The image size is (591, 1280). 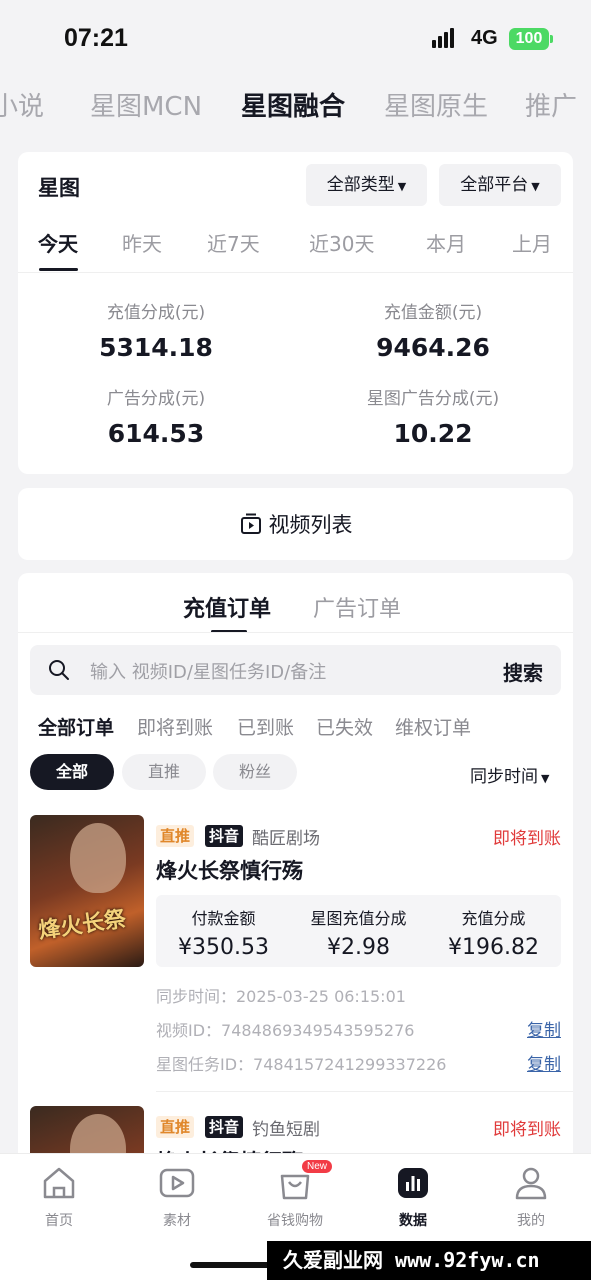 I want to click on watermark: 久爱副业网 www.92fyw.cn, so click(x=429, y=1260).